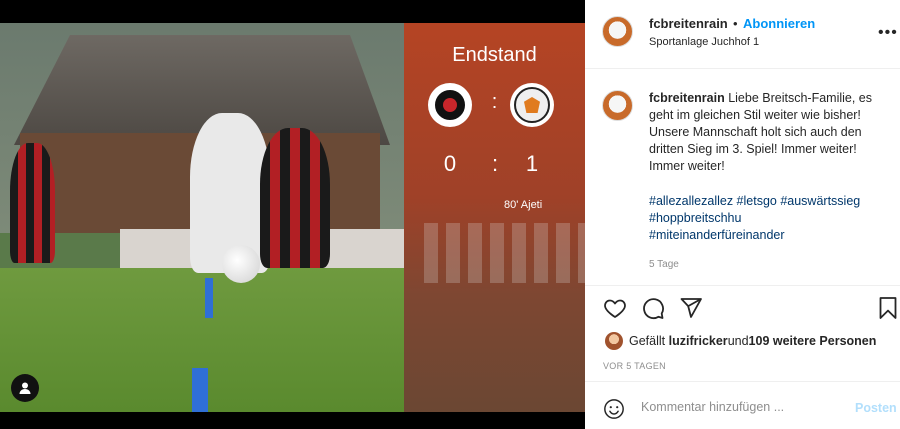 The height and width of the screenshot is (429, 900). Describe the element at coordinates (532, 163) in the screenshot. I see `away-score: 1` at that location.